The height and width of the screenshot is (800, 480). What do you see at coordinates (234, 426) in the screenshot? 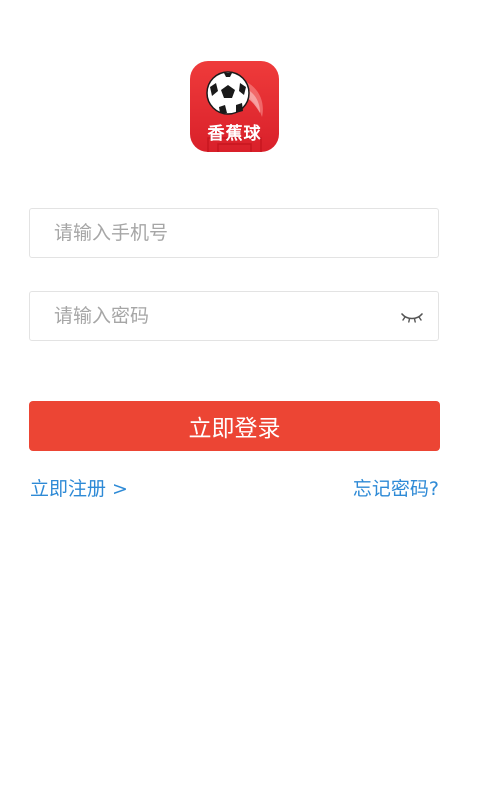
I see `login-button: 立即登录` at bounding box center [234, 426].